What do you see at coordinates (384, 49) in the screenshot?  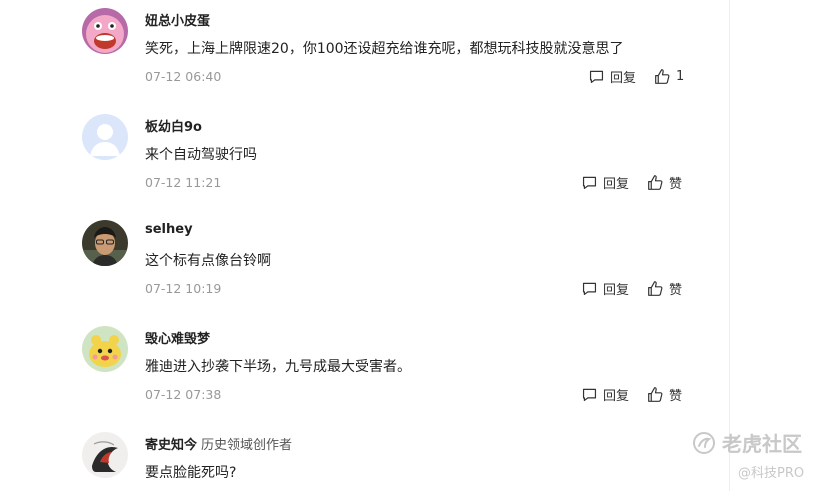 I see `comment-text: 笑死，上海上牌限速20，你100还设超充给谁充呢，都想玩科技股就没意思了` at bounding box center [384, 49].